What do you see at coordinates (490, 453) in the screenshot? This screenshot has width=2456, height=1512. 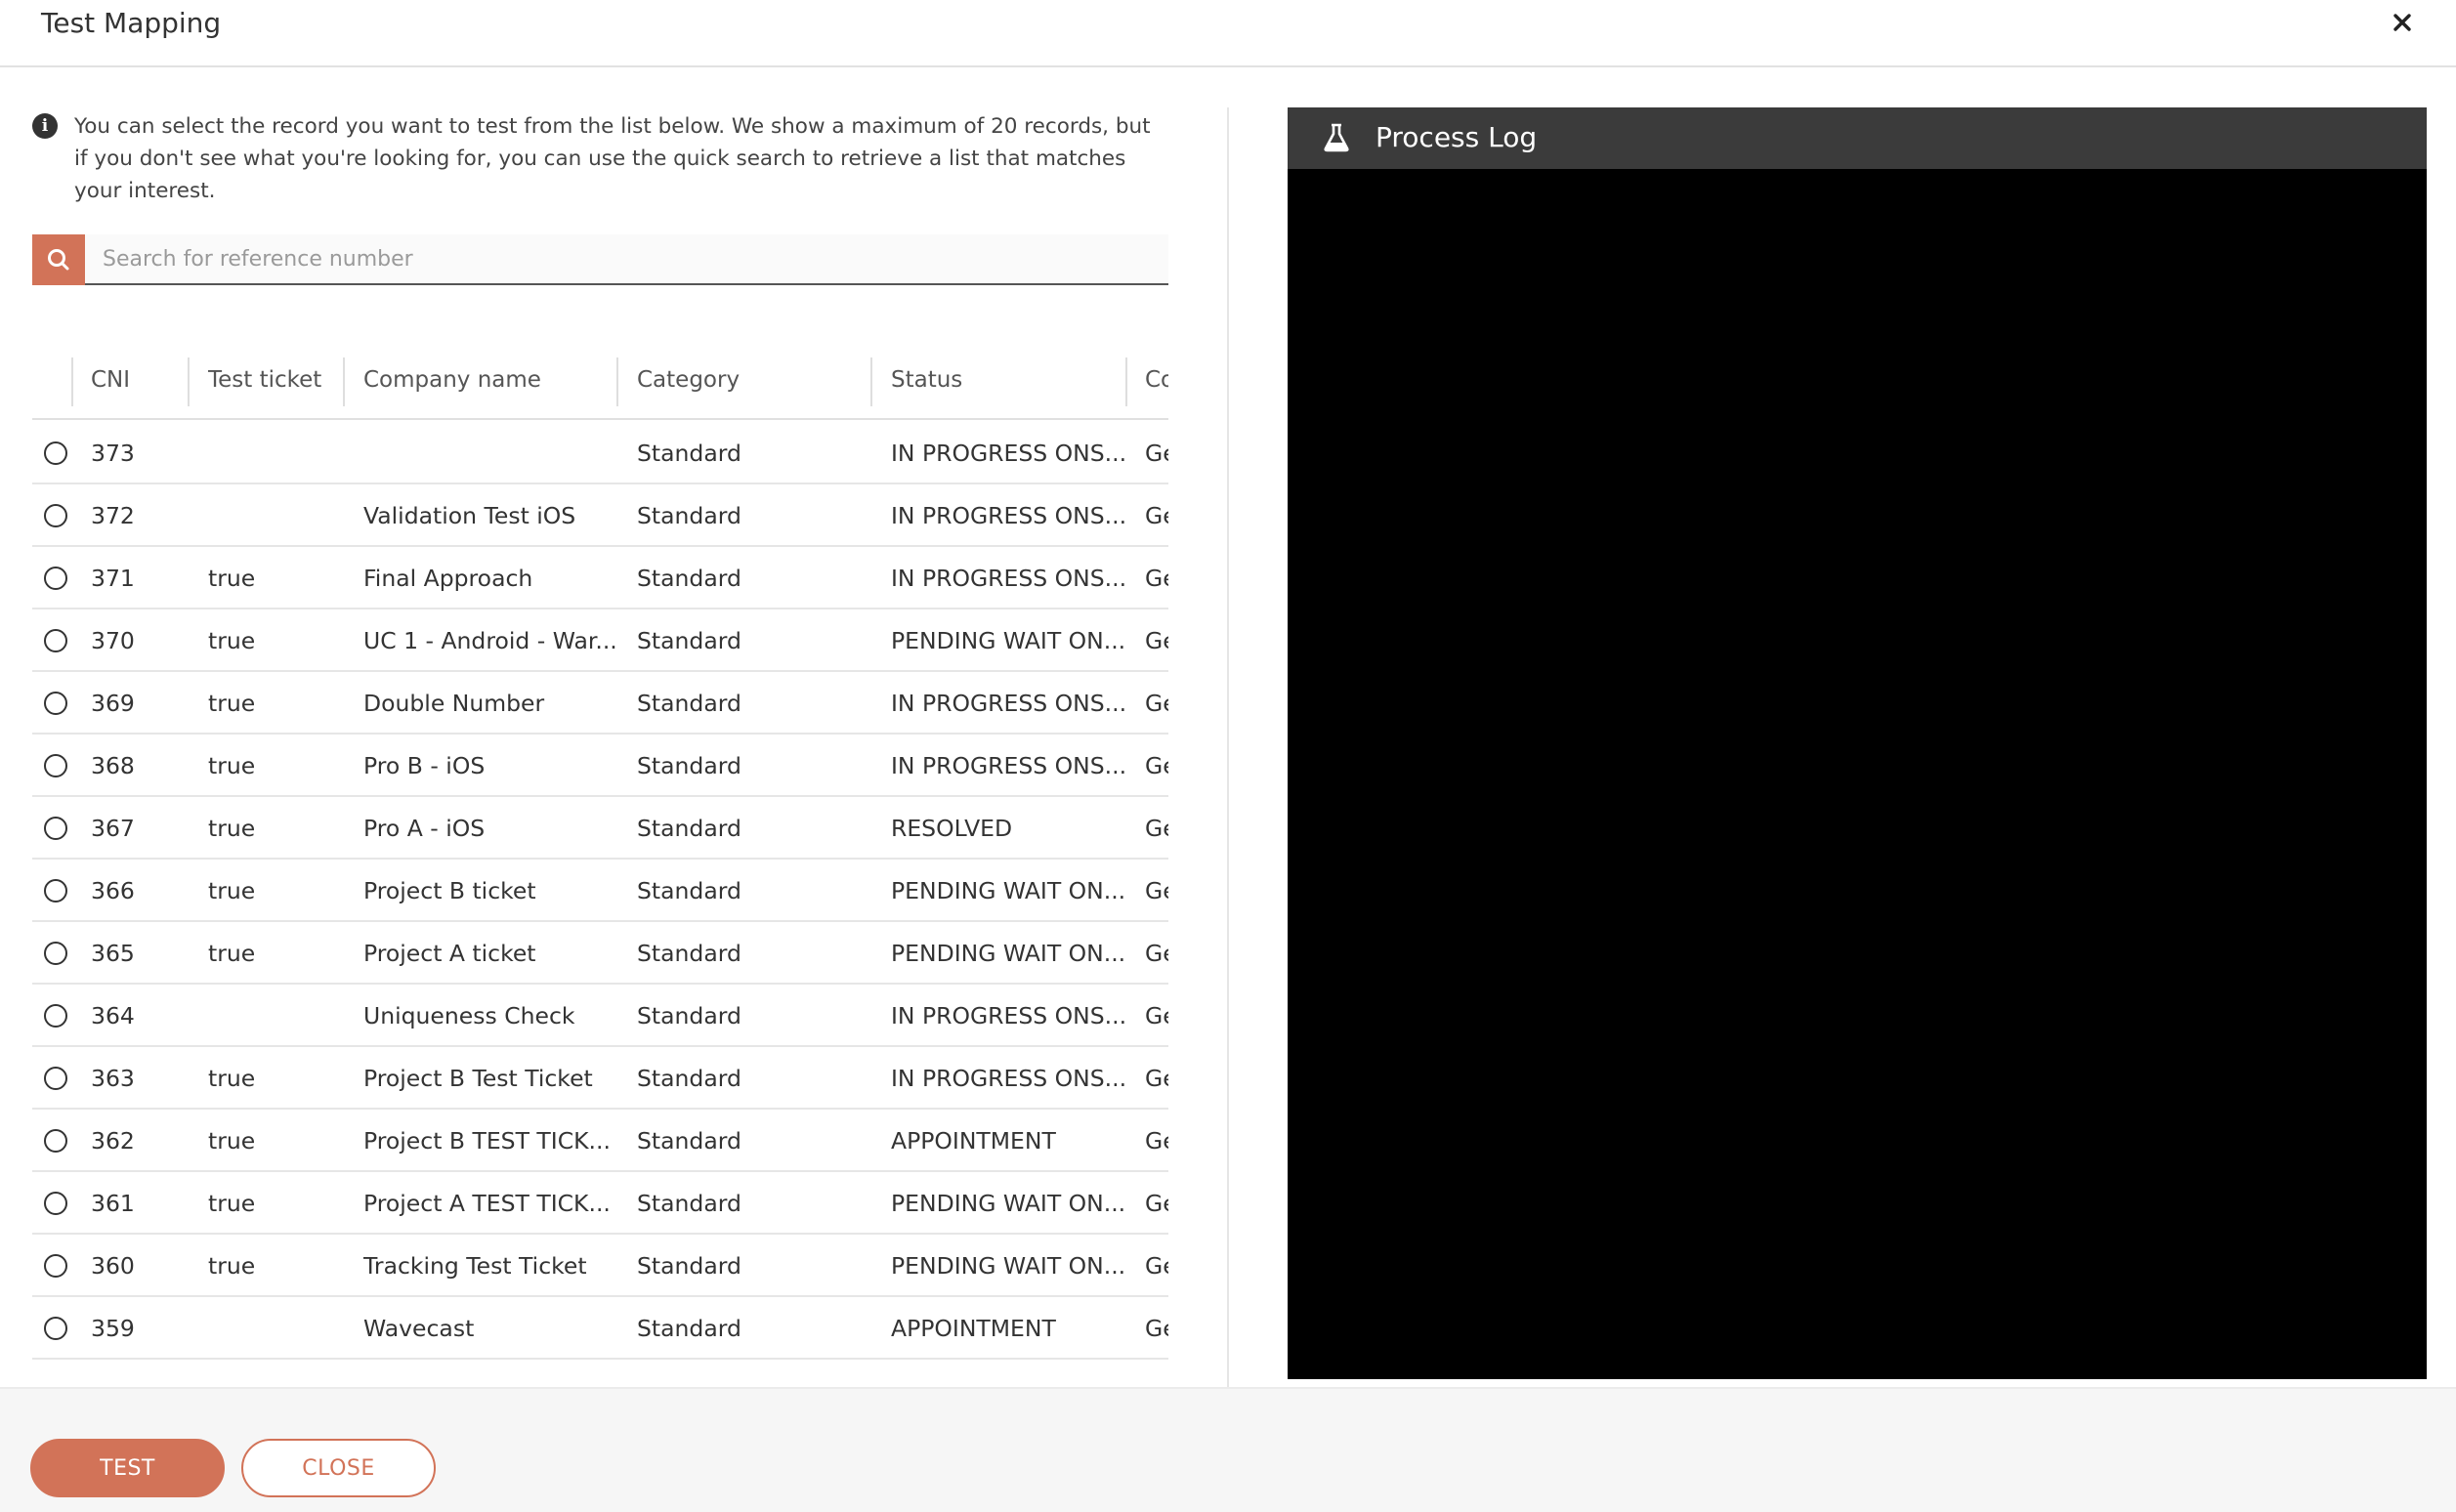 I see `cell-company-name` at bounding box center [490, 453].